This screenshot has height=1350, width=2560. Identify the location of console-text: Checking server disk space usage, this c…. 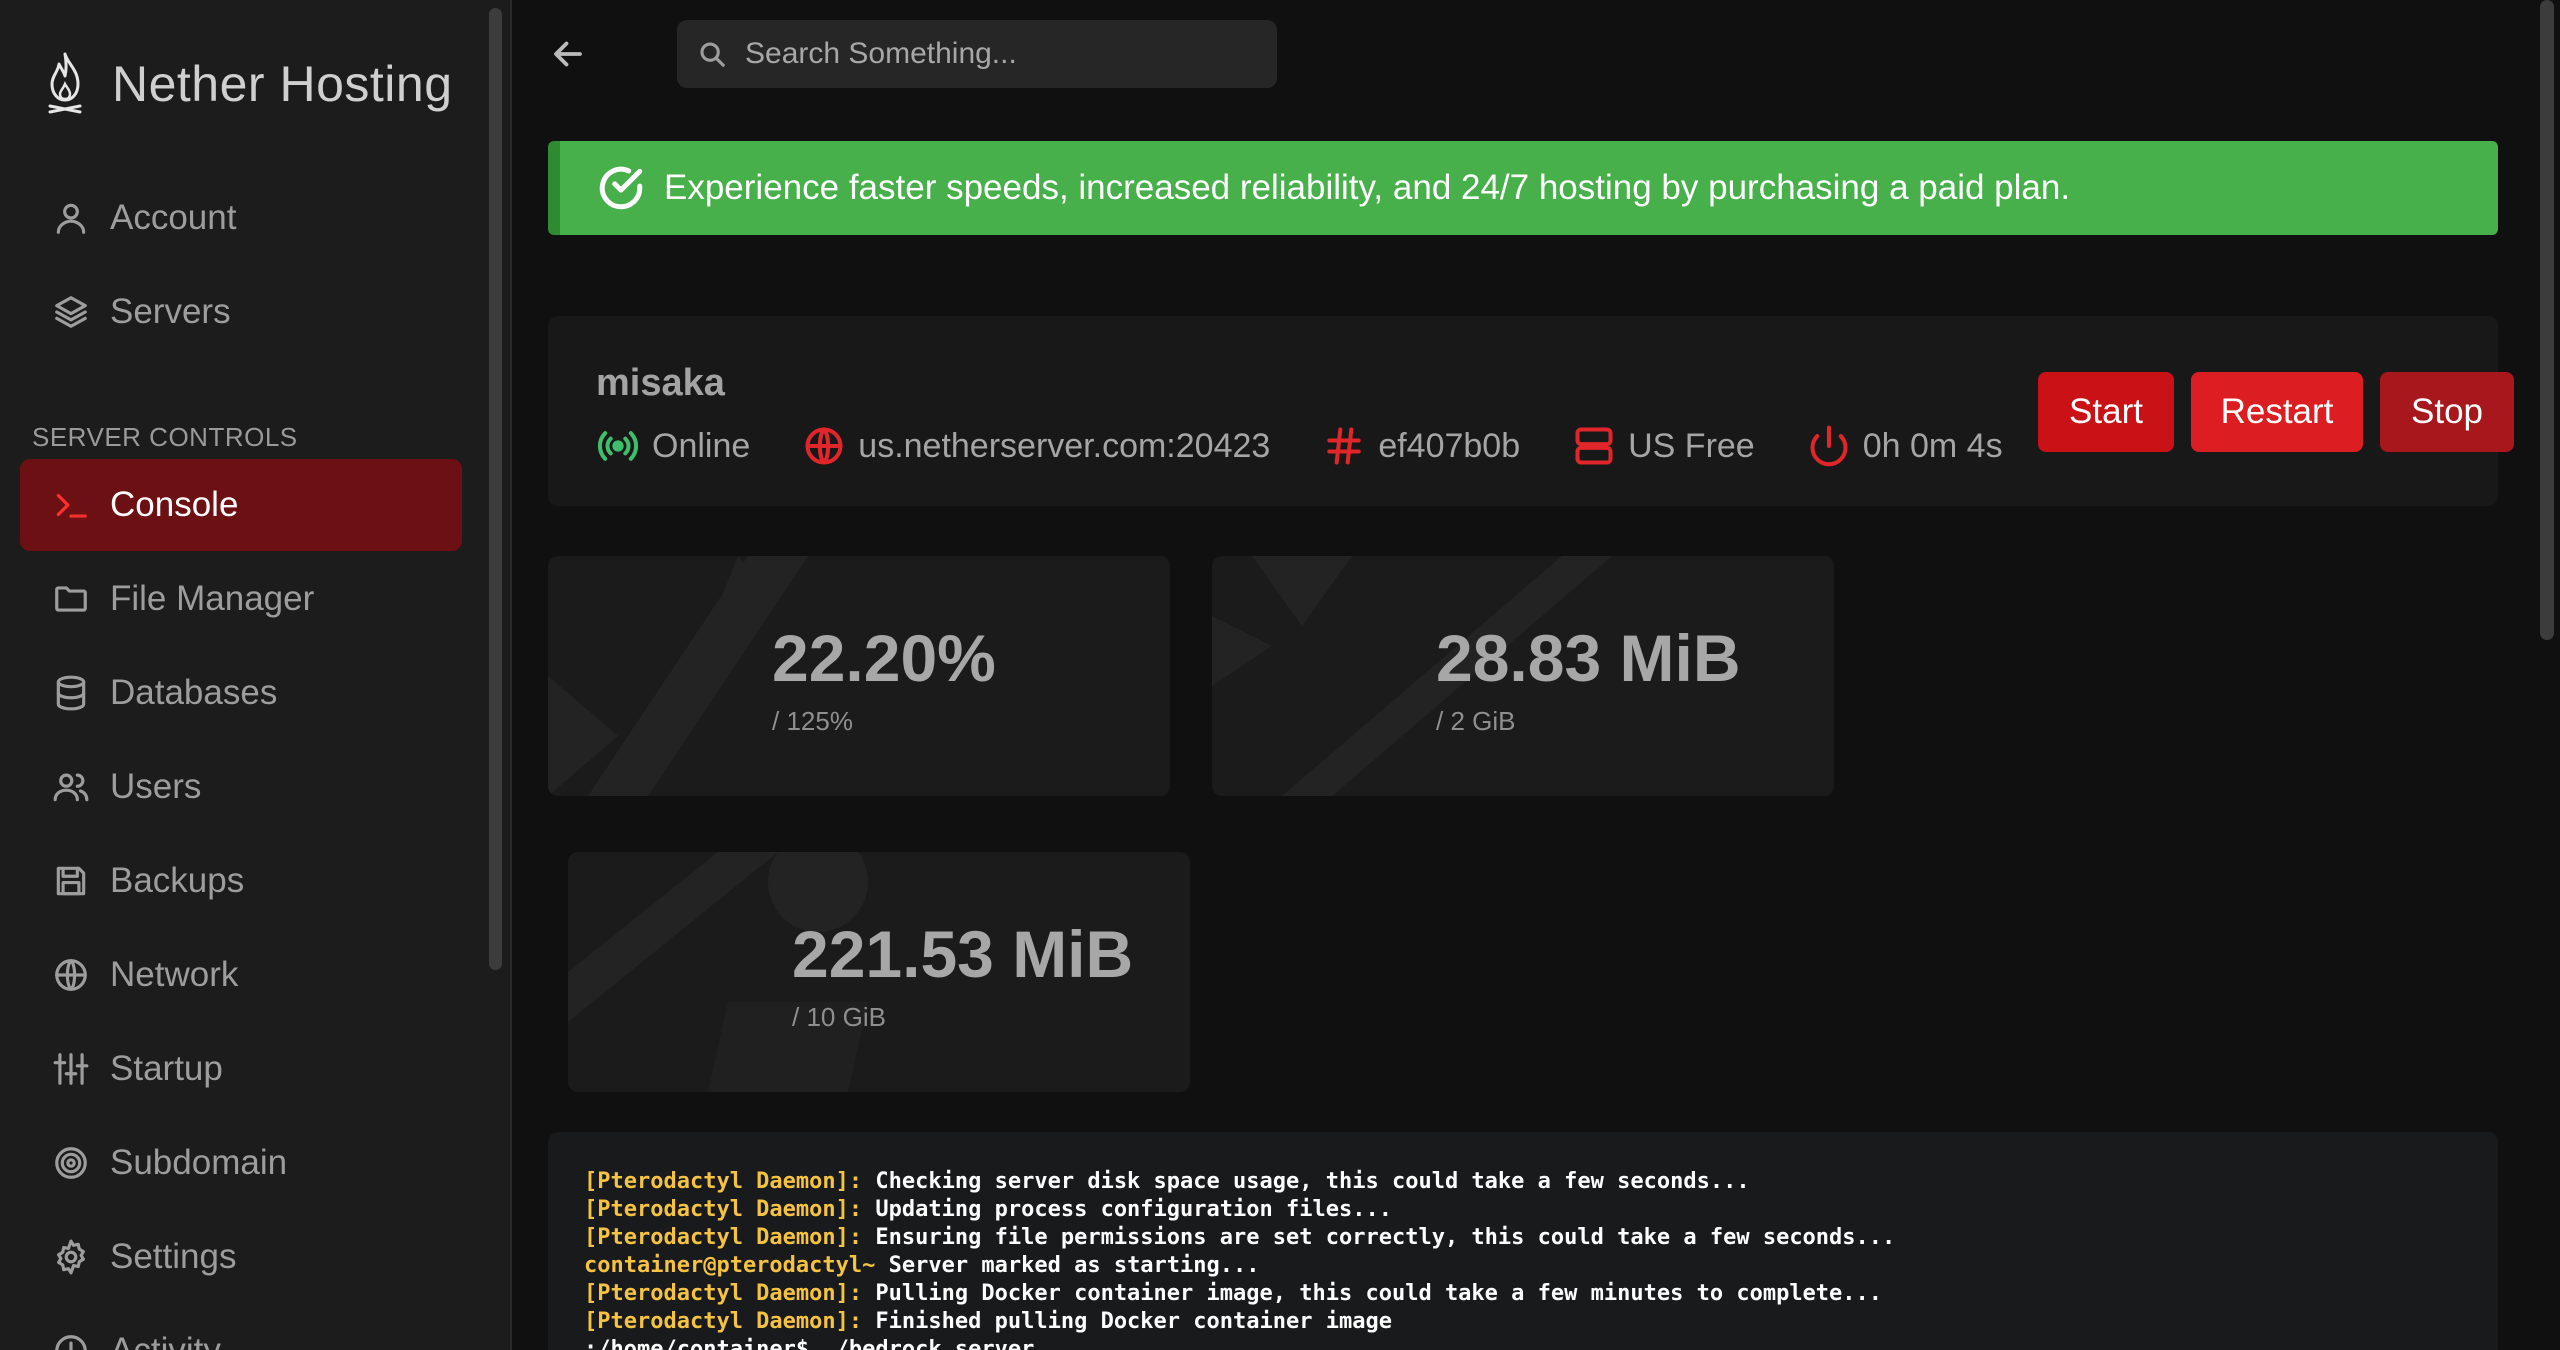
(1306, 1181).